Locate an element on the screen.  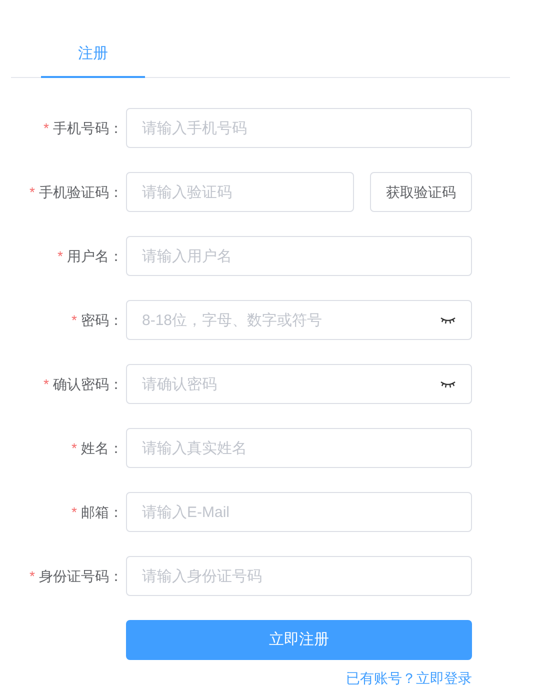
register-button: 立即注册 is located at coordinates (299, 640).